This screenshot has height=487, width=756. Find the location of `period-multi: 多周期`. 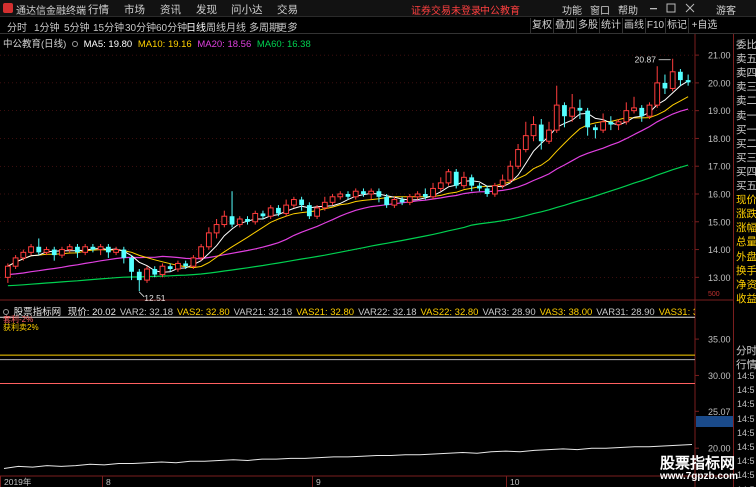

period-multi: 多周期 is located at coordinates (264, 26).